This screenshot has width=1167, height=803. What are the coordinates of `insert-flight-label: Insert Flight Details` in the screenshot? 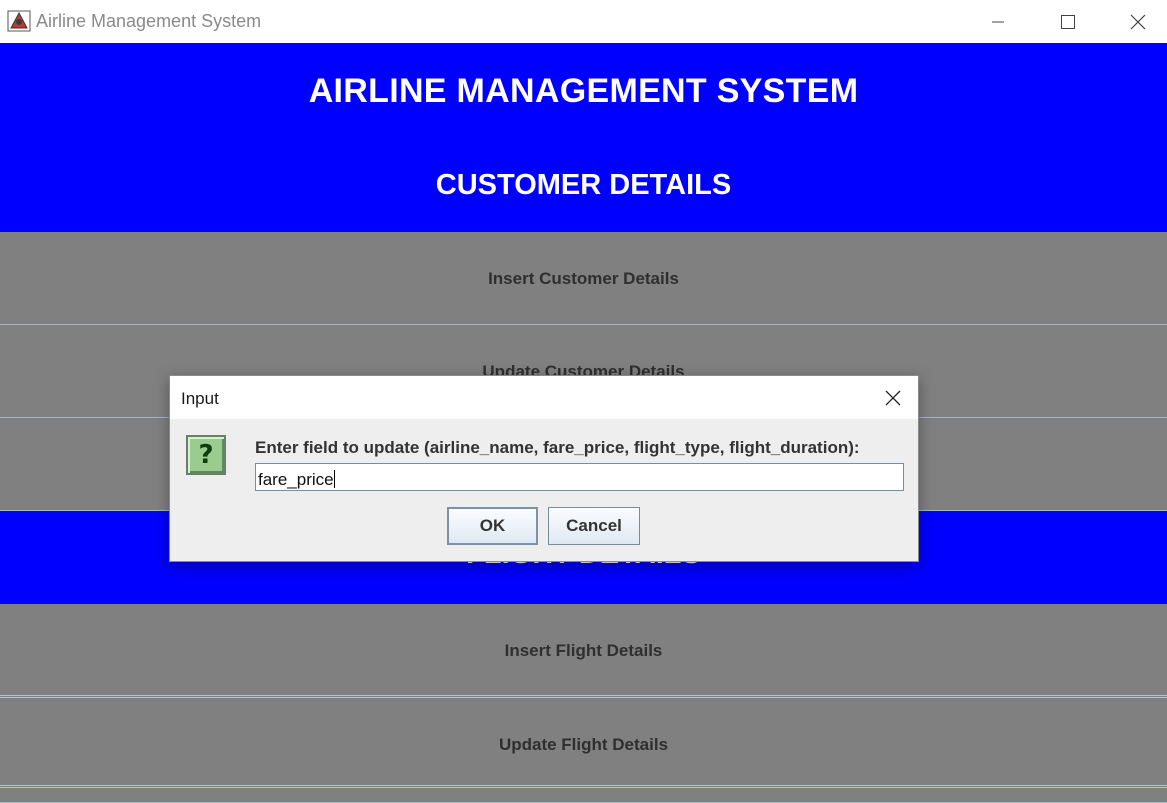 It's located at (583, 650).